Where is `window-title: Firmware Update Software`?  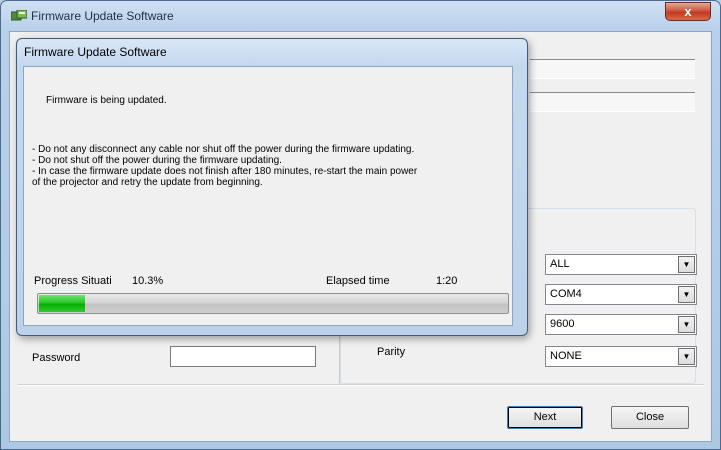 window-title: Firmware Update Software is located at coordinates (102, 16).